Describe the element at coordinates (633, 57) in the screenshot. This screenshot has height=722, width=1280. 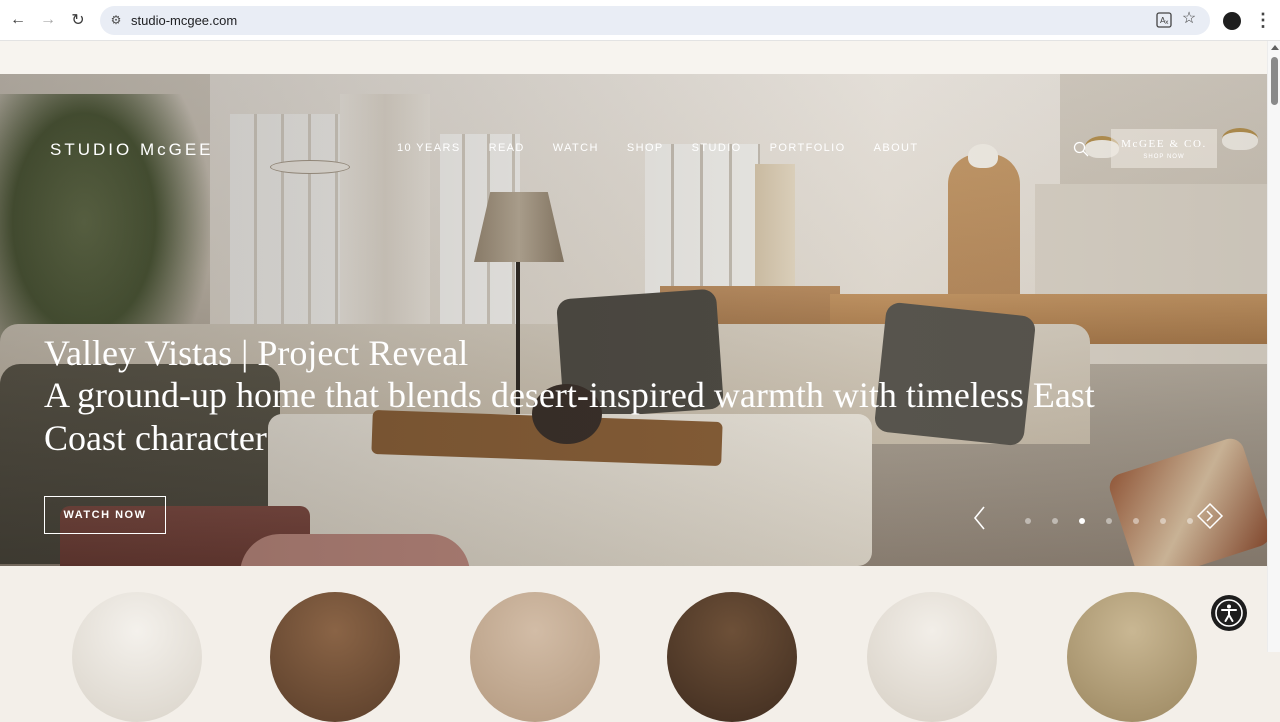
I see `top-announcement-strip` at that location.